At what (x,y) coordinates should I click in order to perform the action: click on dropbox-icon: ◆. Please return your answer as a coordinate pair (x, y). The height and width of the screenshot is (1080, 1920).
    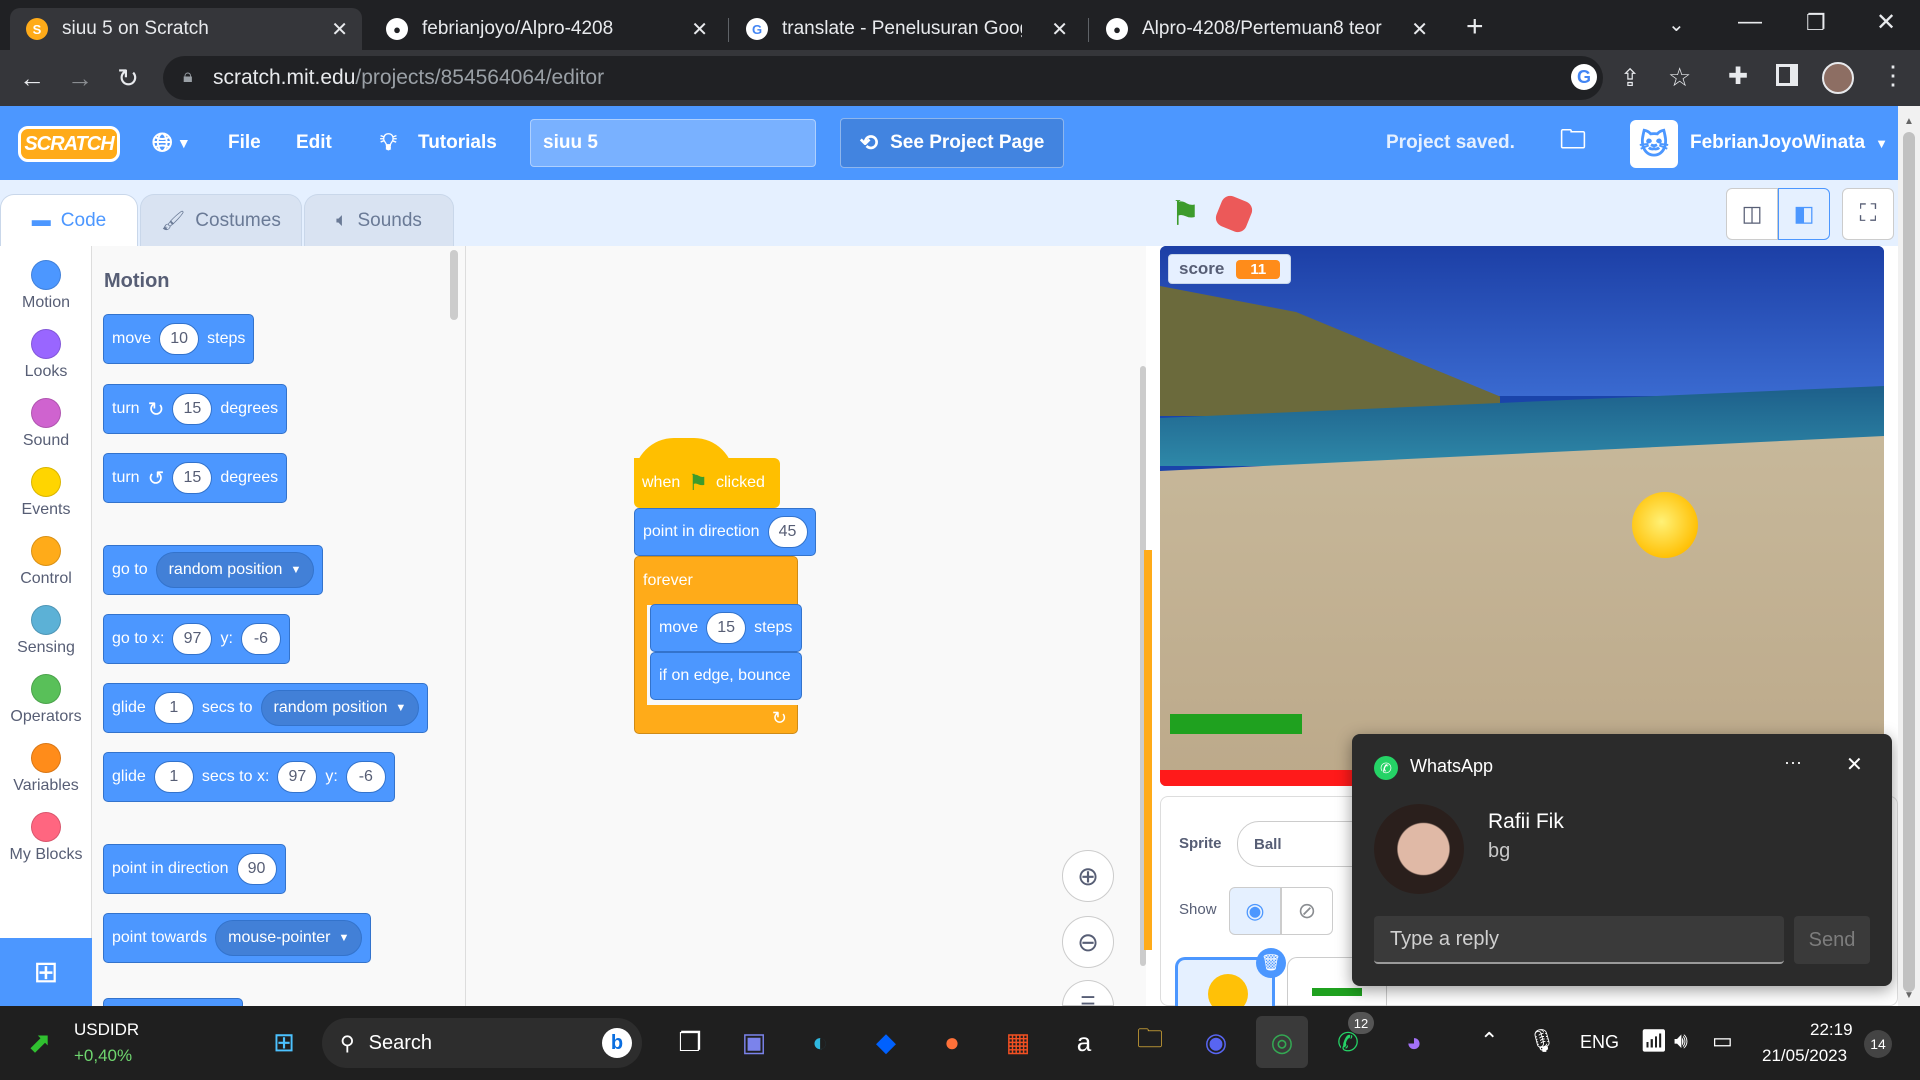
    Looking at the image, I should click on (886, 1042).